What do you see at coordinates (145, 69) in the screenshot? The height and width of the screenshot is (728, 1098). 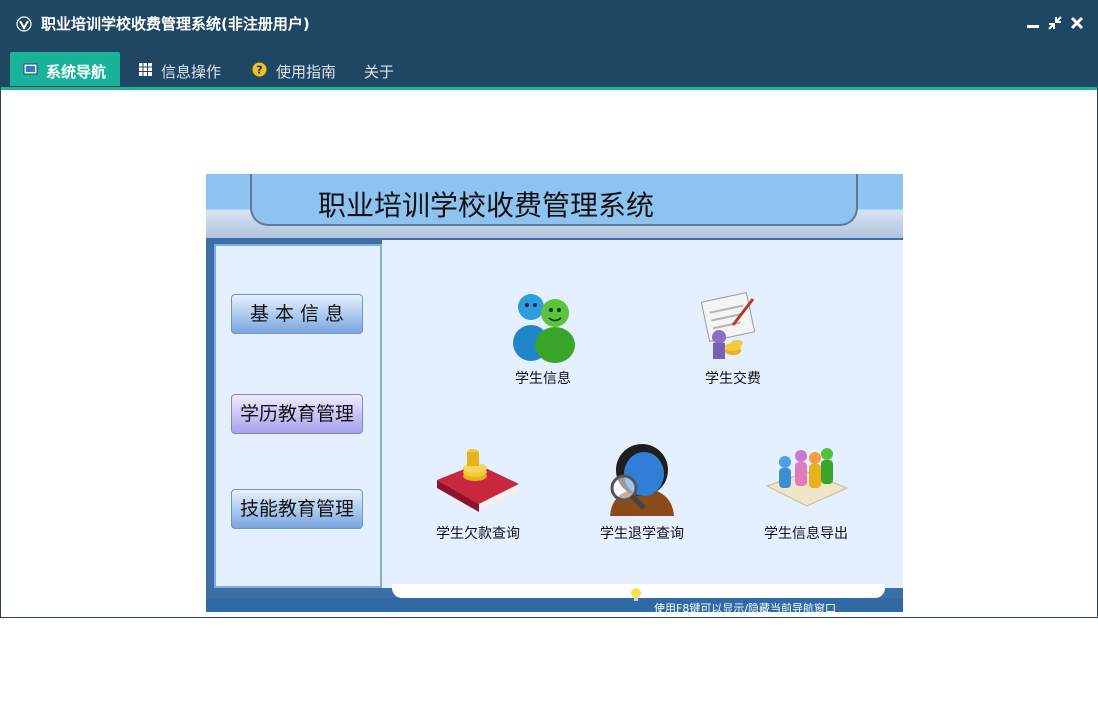 I see `grid-icon` at bounding box center [145, 69].